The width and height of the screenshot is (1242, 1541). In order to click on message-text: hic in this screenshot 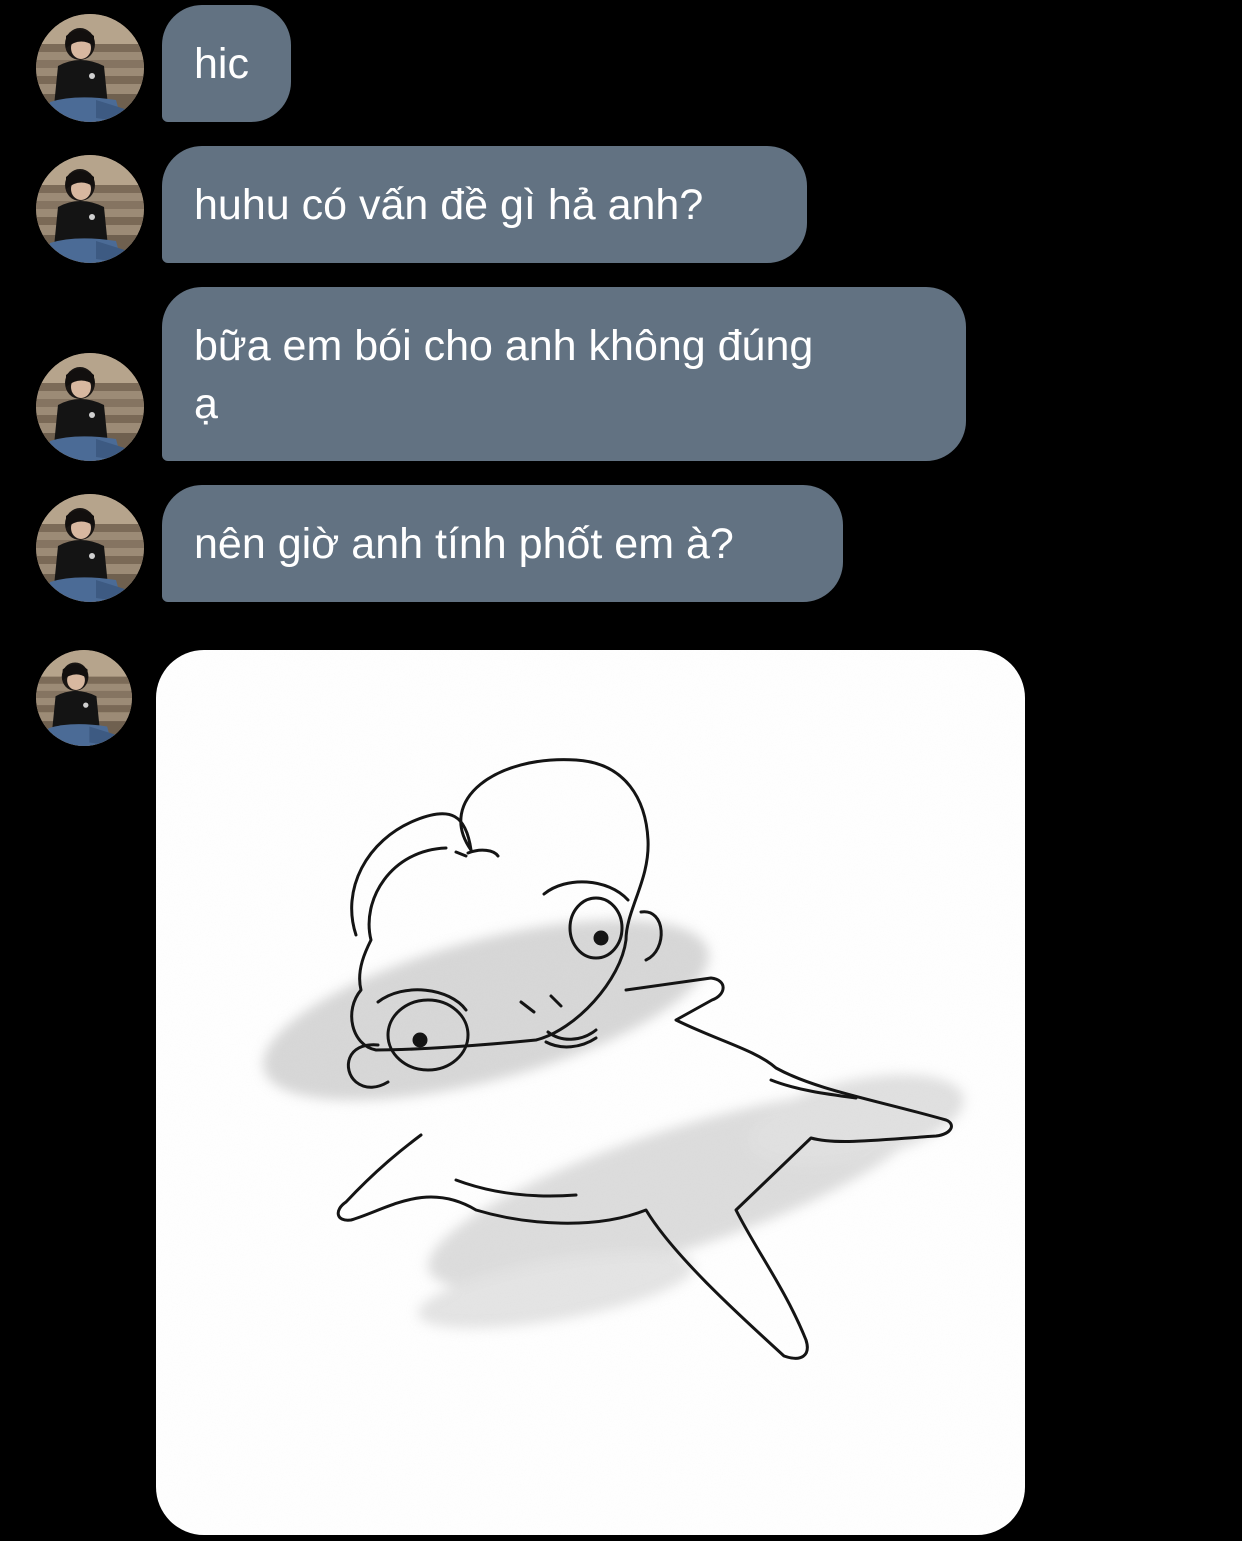, I will do `click(221, 64)`.